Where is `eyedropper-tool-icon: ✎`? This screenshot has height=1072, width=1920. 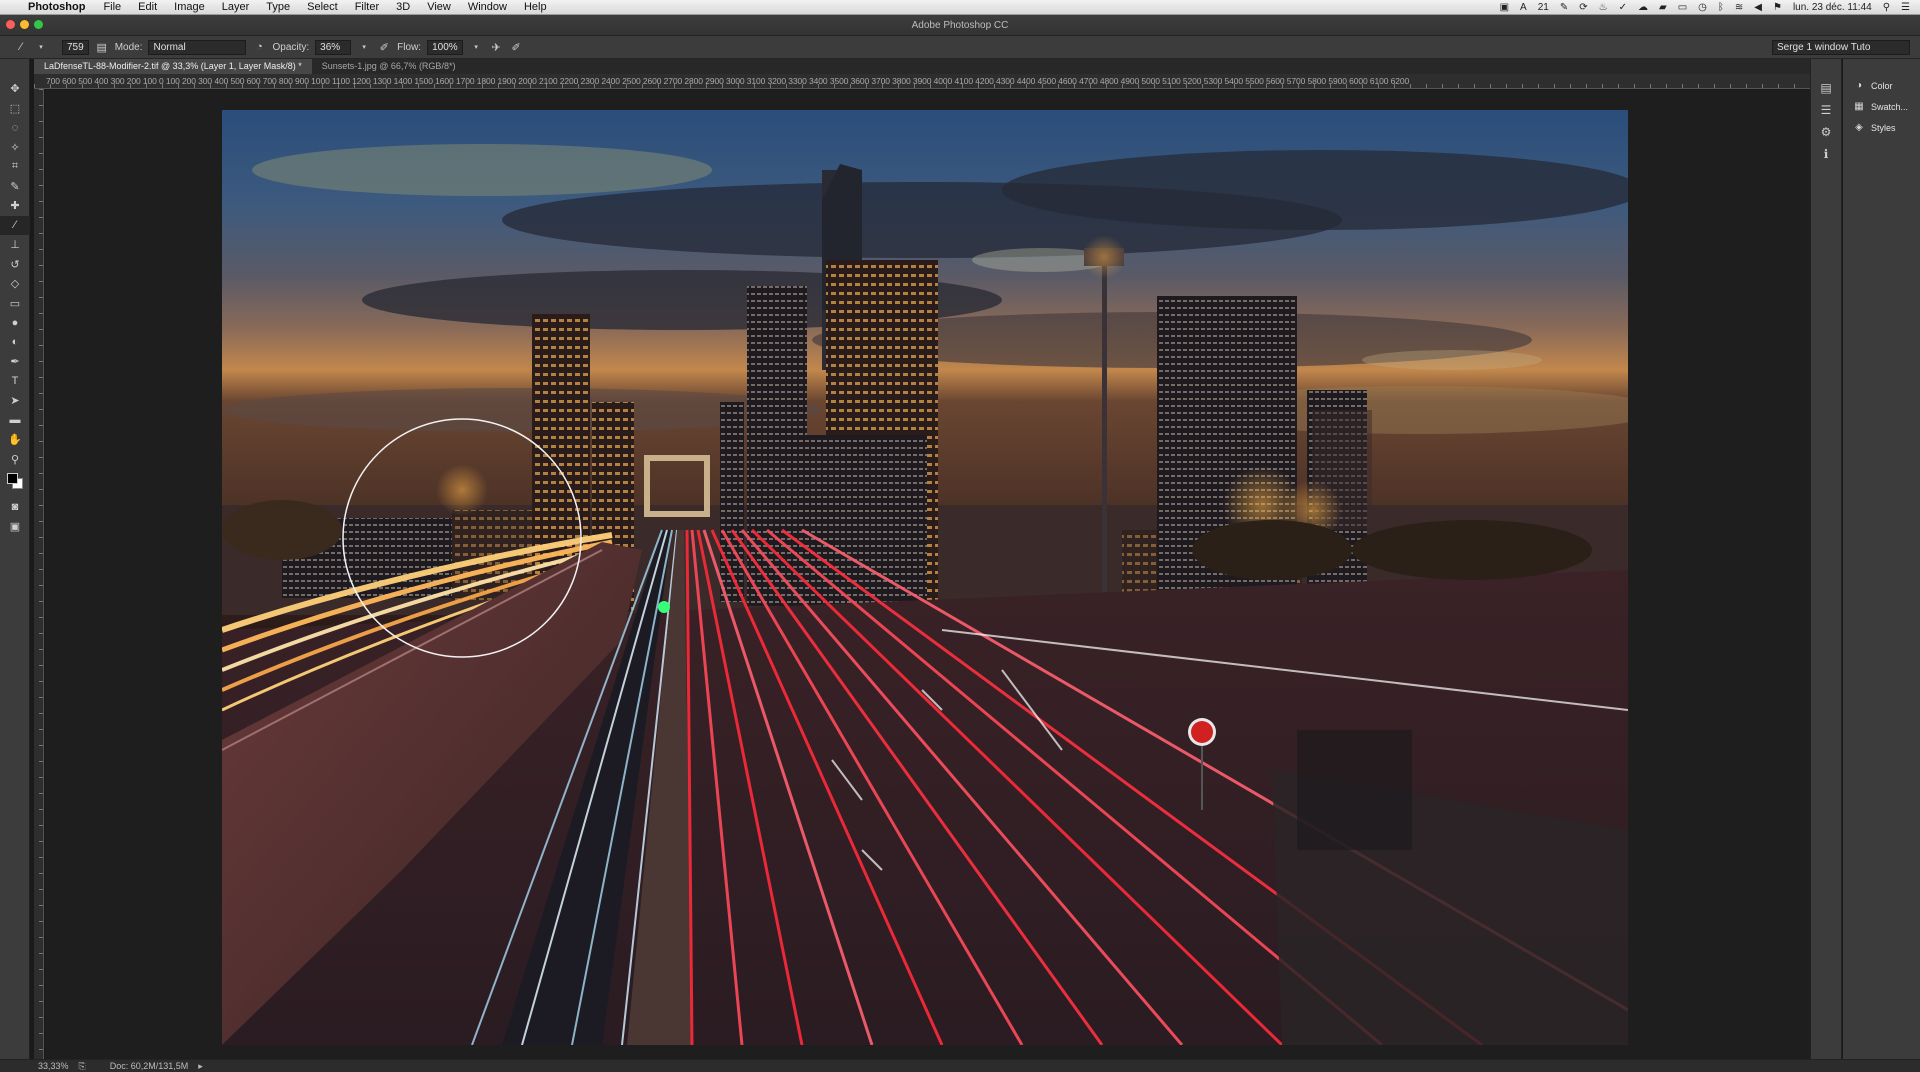 eyedropper-tool-icon: ✎ is located at coordinates (15, 187).